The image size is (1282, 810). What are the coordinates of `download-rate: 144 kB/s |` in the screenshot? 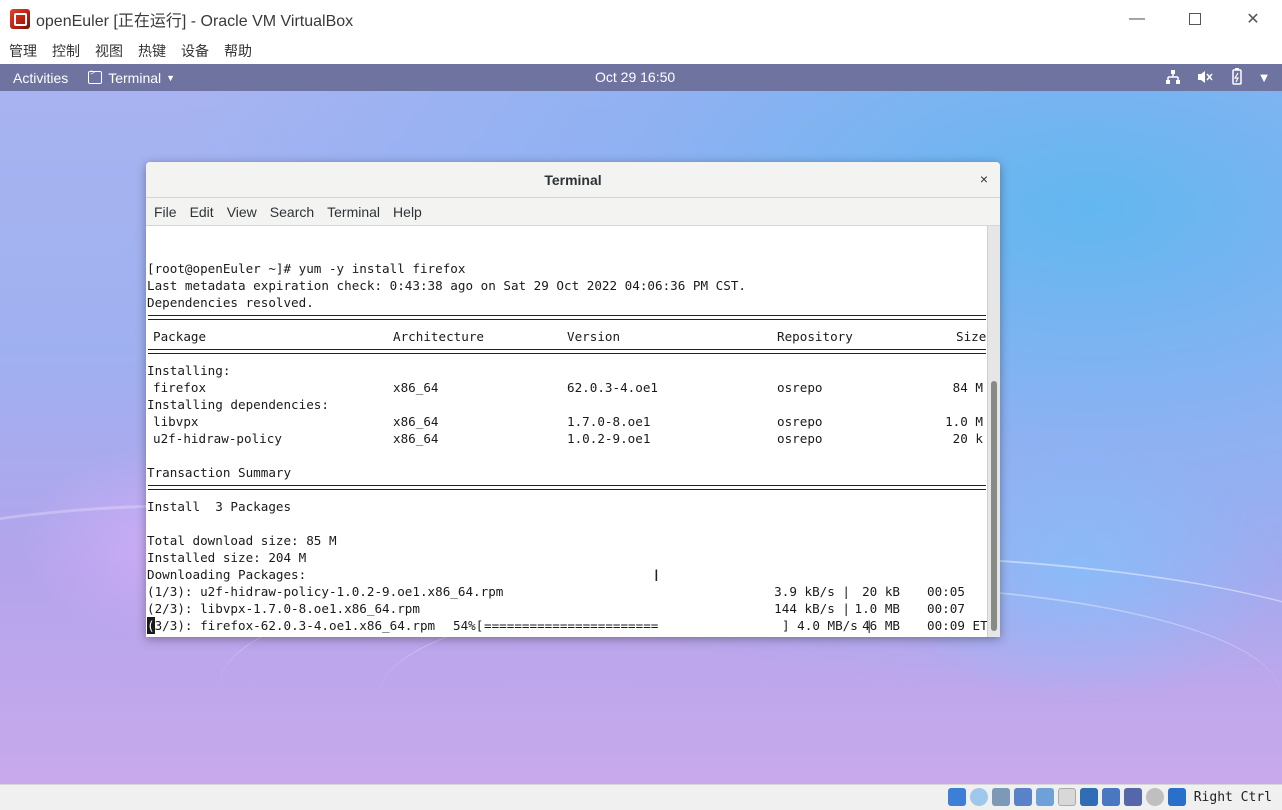 It's located at (812, 608).